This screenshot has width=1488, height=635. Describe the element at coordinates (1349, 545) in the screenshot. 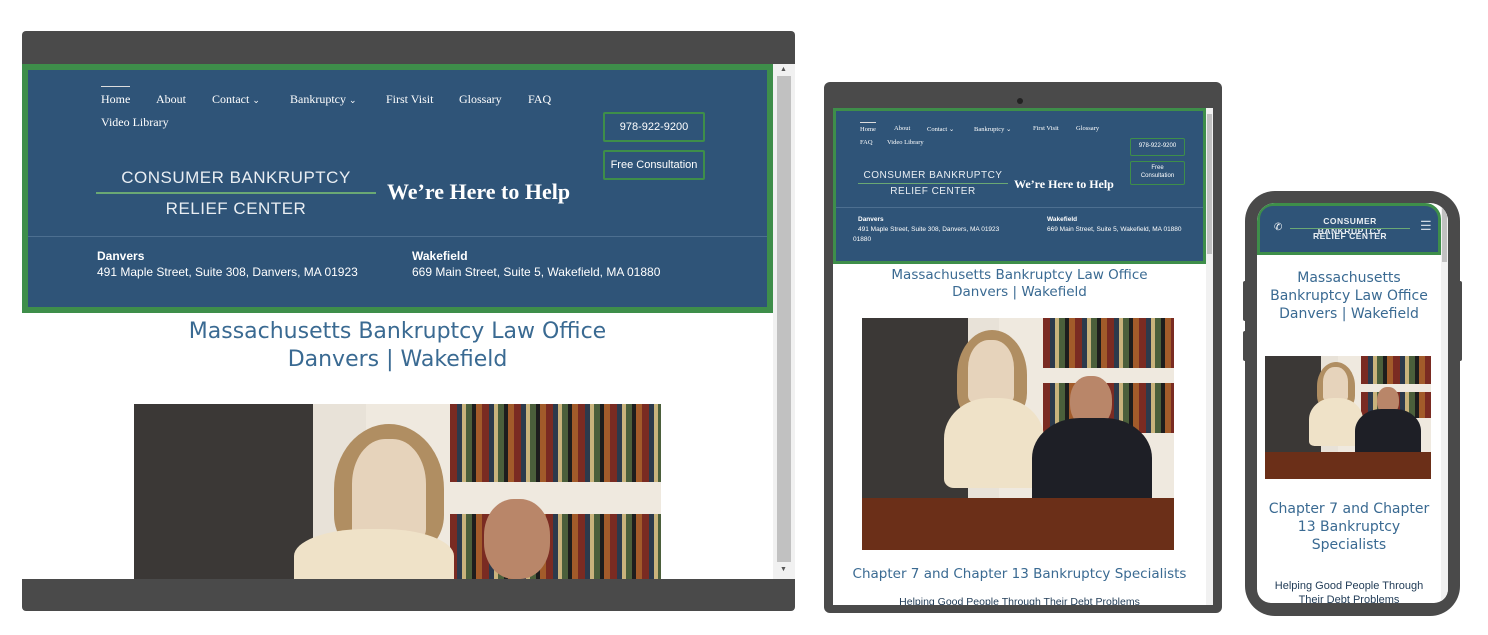

I see `specialists-line3: Specialists` at that location.